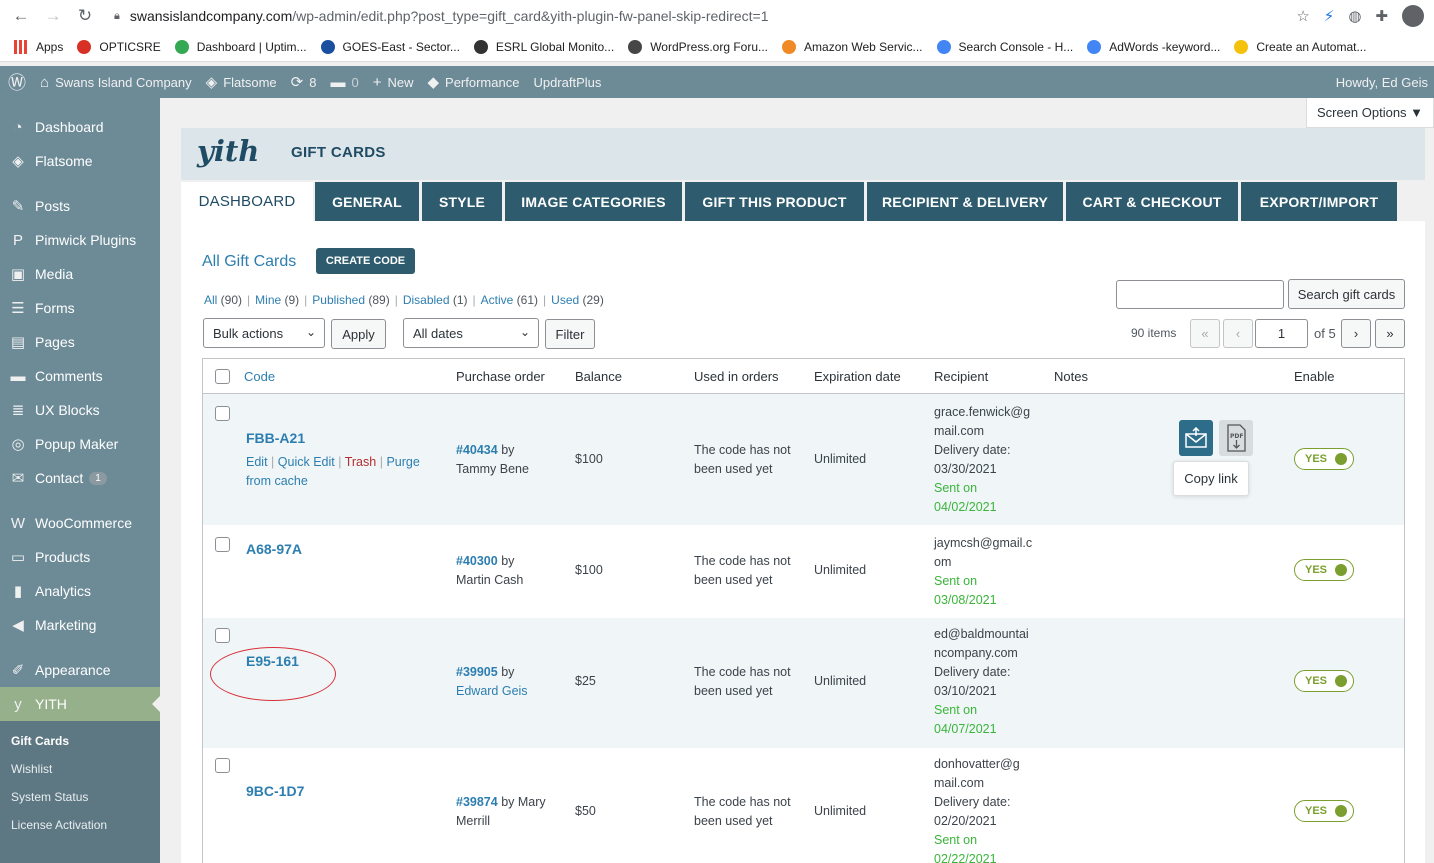  Describe the element at coordinates (367, 201) in the screenshot. I see `tab-general: GENERAL` at that location.